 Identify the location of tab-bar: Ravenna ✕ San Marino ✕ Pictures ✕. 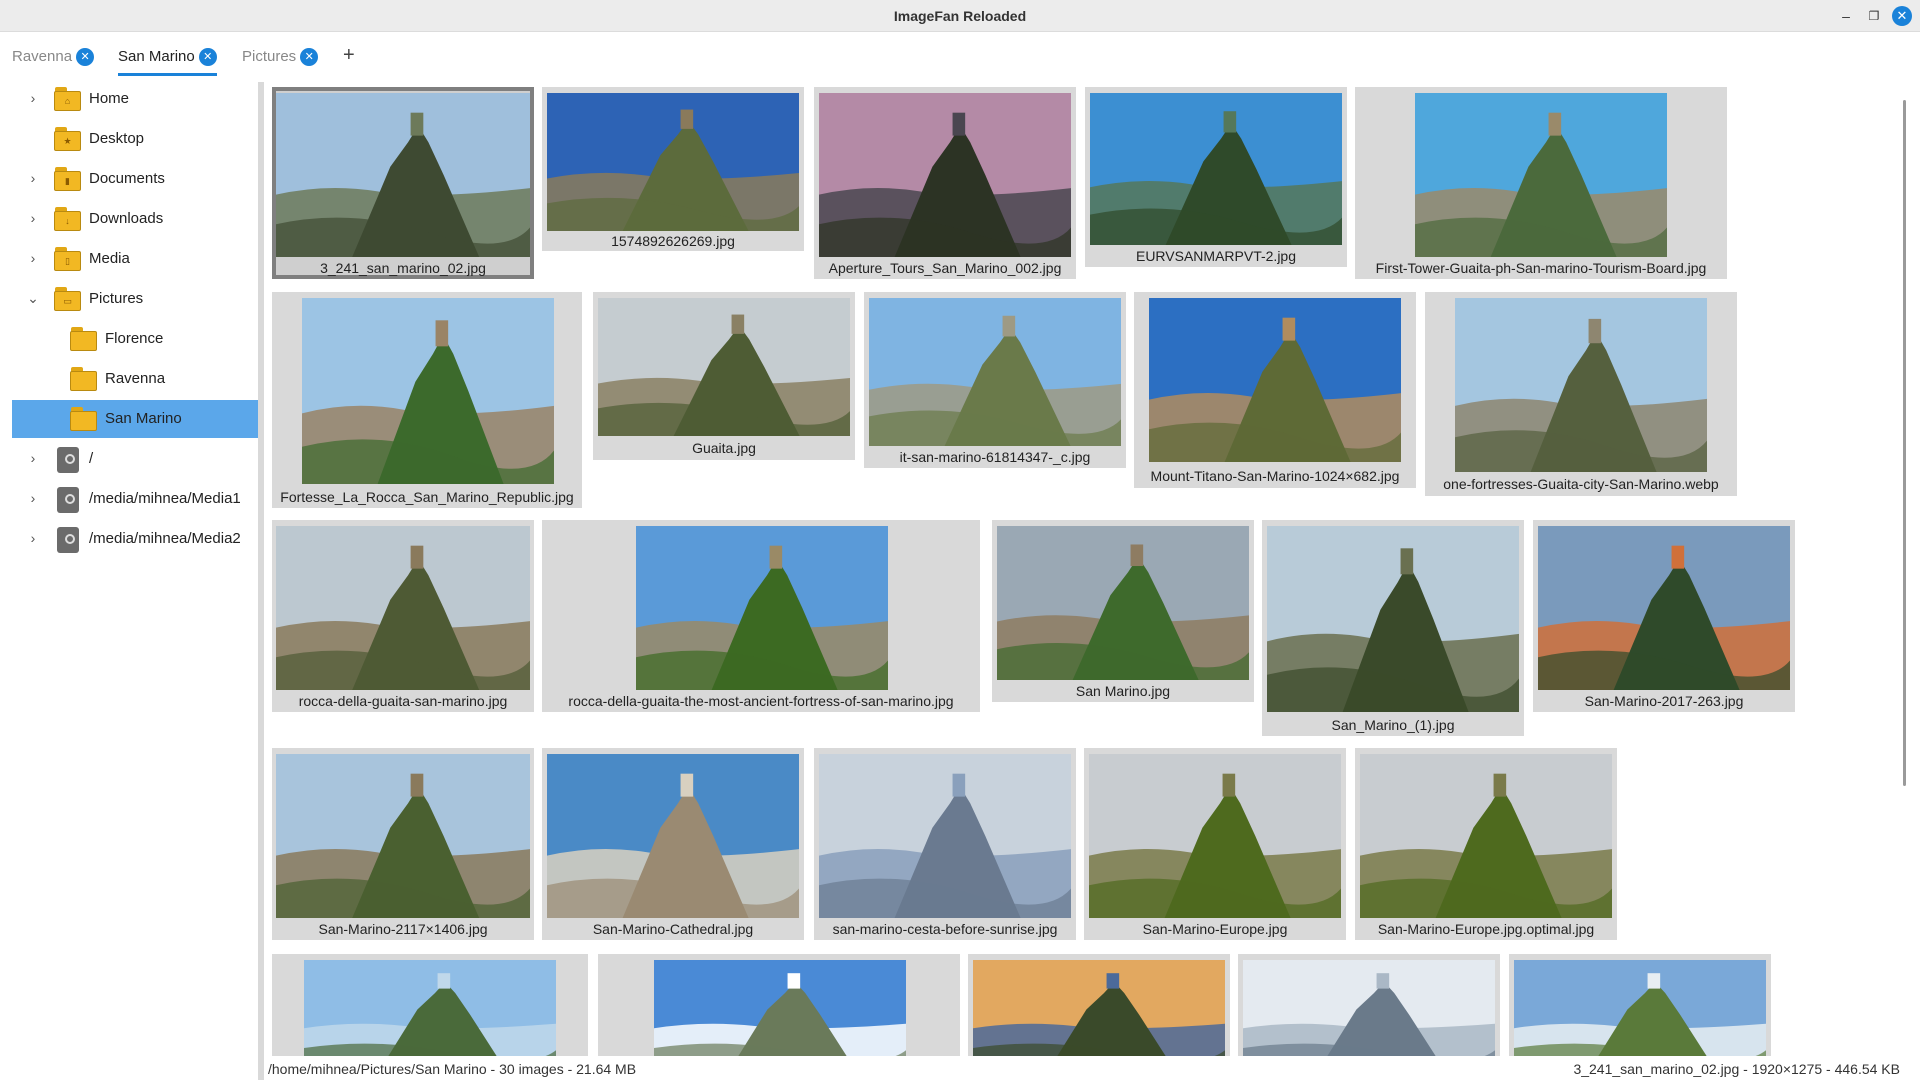
(960, 58).